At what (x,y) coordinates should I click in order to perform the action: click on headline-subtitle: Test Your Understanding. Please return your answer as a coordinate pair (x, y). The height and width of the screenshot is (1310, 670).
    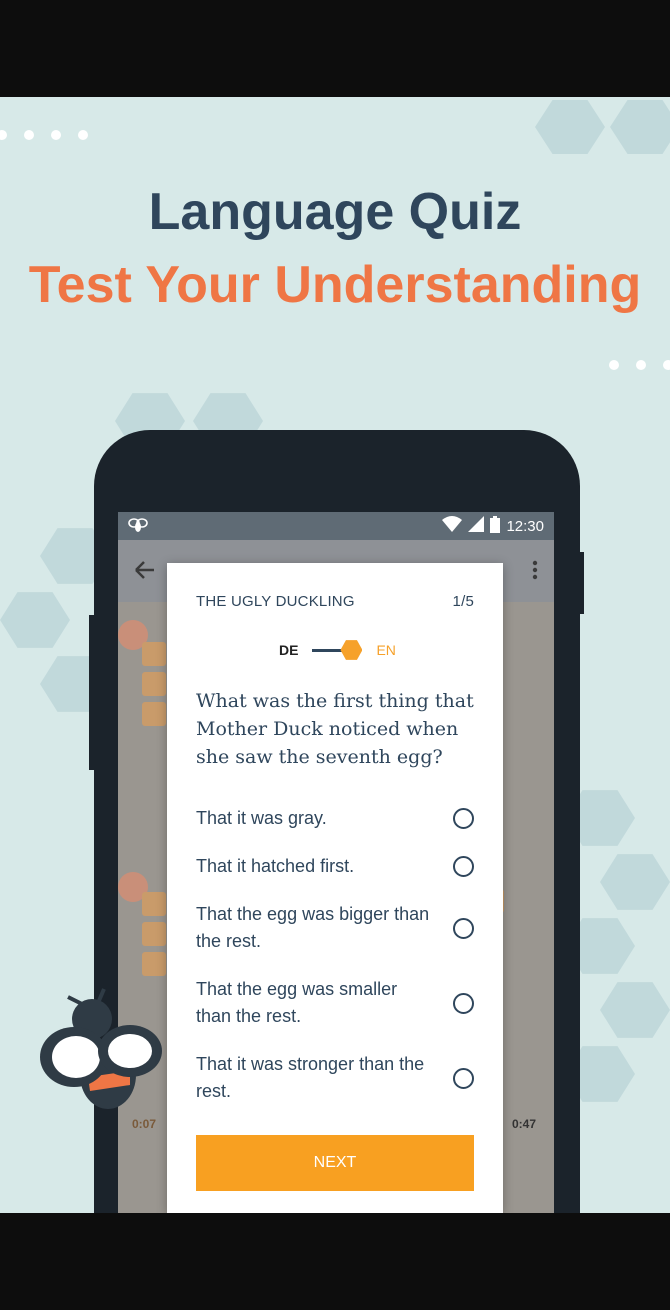
    Looking at the image, I should click on (335, 285).